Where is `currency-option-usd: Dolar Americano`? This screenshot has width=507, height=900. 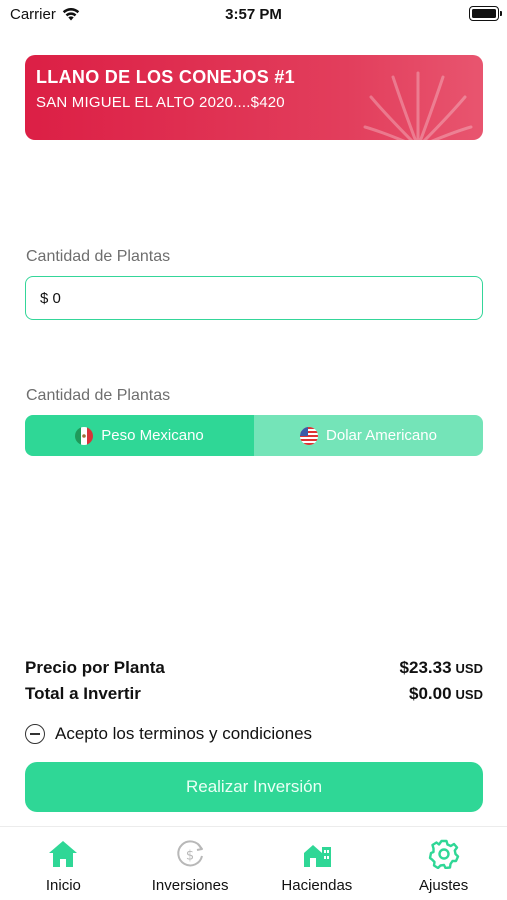
currency-option-usd: Dolar Americano is located at coordinates (368, 435).